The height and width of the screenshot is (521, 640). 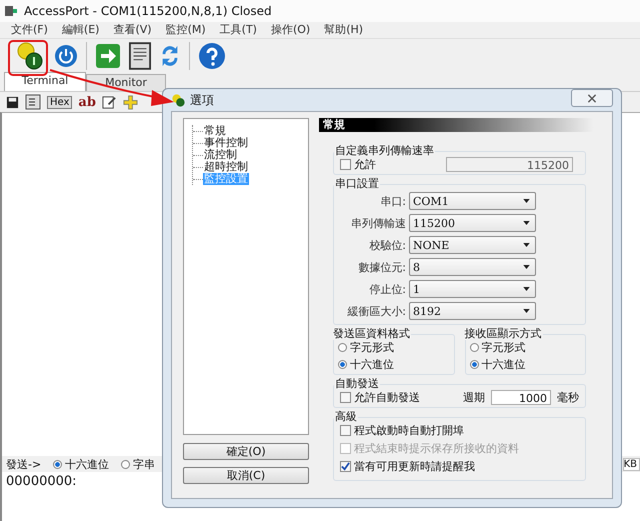 What do you see at coordinates (45, 81) in the screenshot?
I see `tab: Terminal` at bounding box center [45, 81].